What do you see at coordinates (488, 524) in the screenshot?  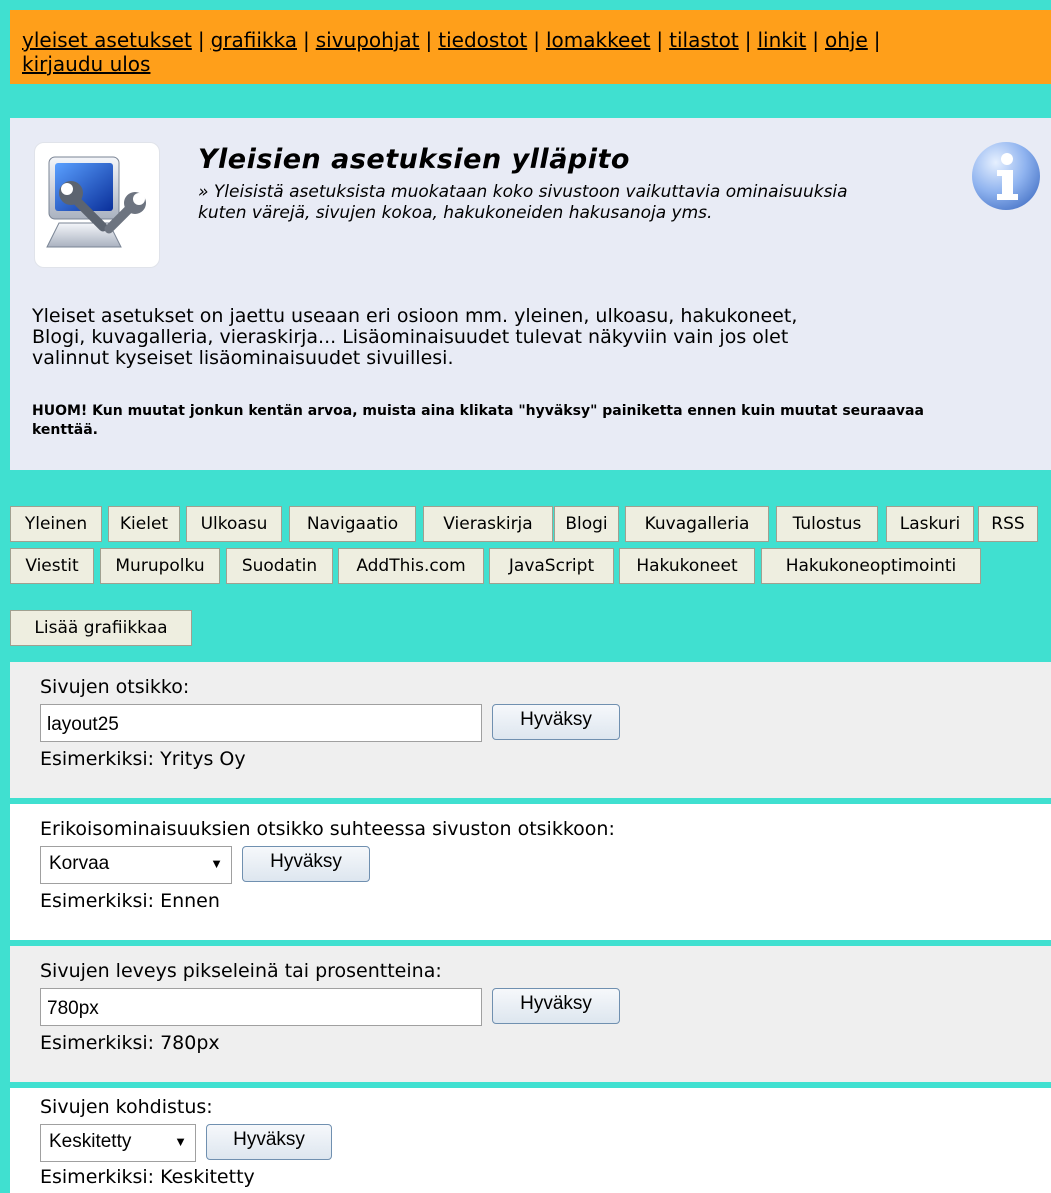 I see `tab-vieraskirja: Vieraskirja` at bounding box center [488, 524].